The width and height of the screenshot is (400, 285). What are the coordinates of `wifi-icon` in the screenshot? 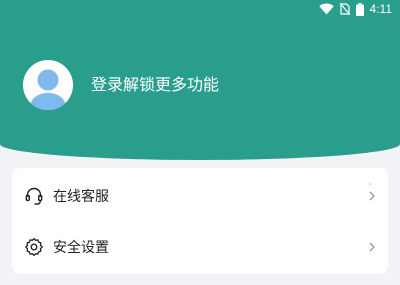 It's located at (326, 9).